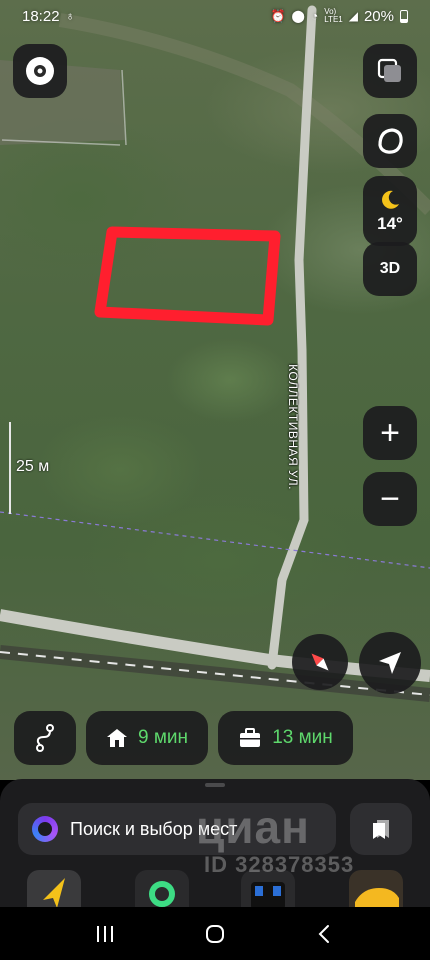  I want to click on work-route-chip: 13 мин, so click(285, 738).